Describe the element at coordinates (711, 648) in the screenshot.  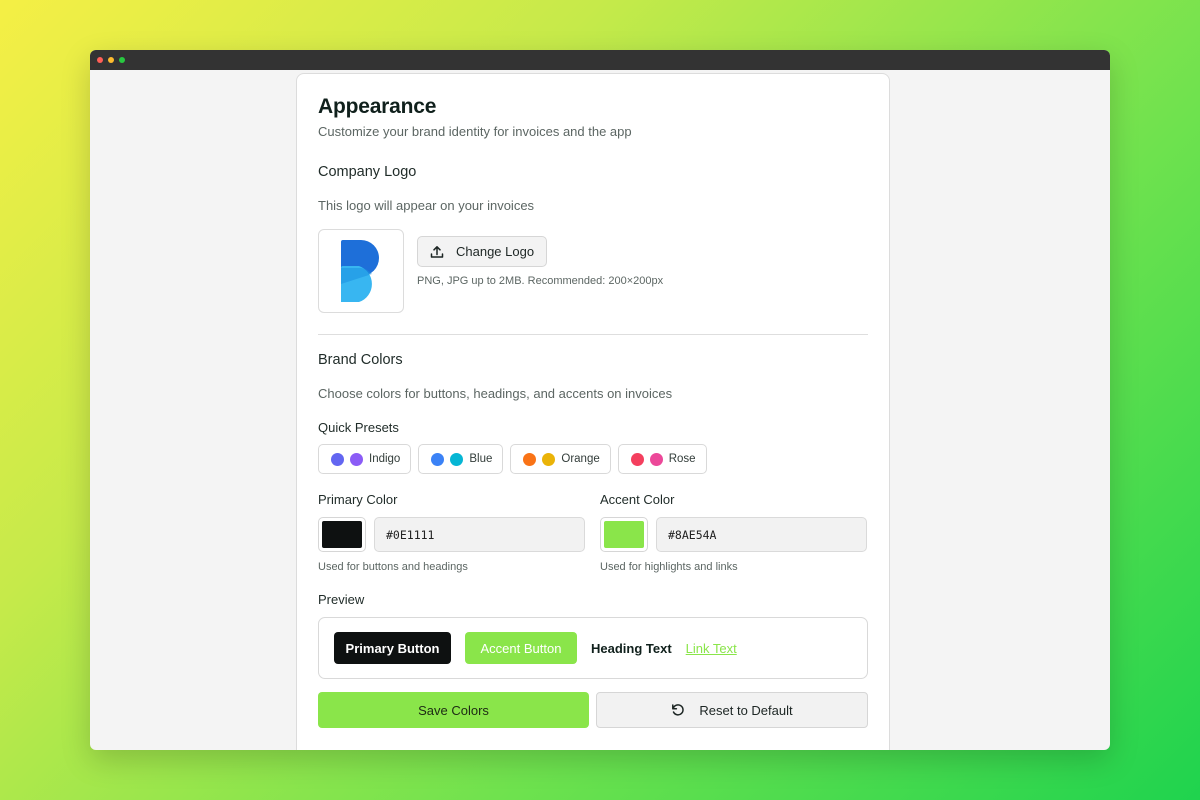
I see `preview-link-text: Link Text` at that location.